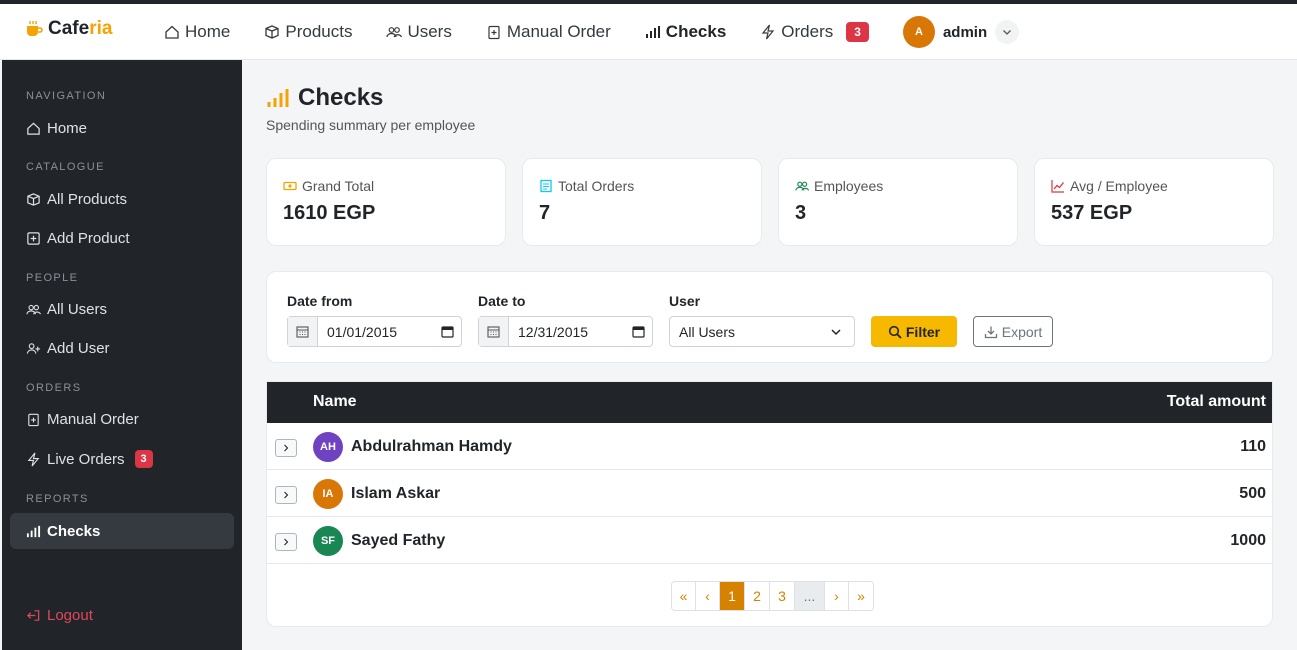 The image size is (1297, 650). What do you see at coordinates (1092, 213) in the screenshot?
I see `stat-value: 537 EGP` at bounding box center [1092, 213].